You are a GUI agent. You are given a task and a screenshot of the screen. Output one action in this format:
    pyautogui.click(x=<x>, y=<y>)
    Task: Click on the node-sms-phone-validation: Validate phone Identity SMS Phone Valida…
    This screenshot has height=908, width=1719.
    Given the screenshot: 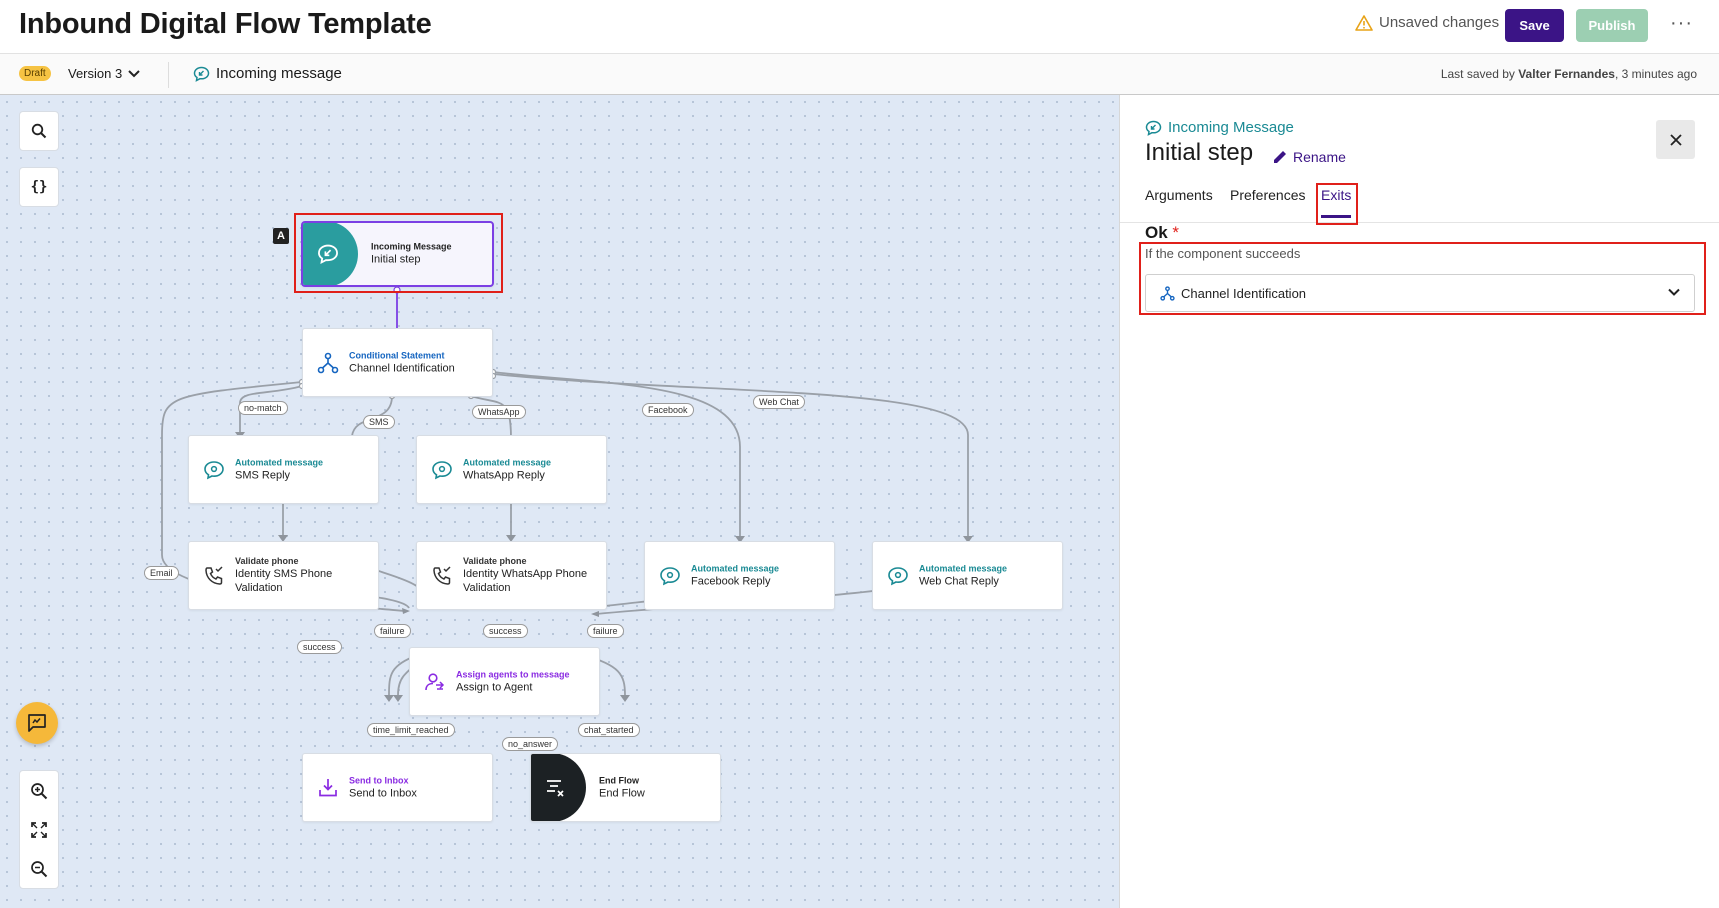 What is the action you would take?
    pyautogui.click(x=283, y=575)
    